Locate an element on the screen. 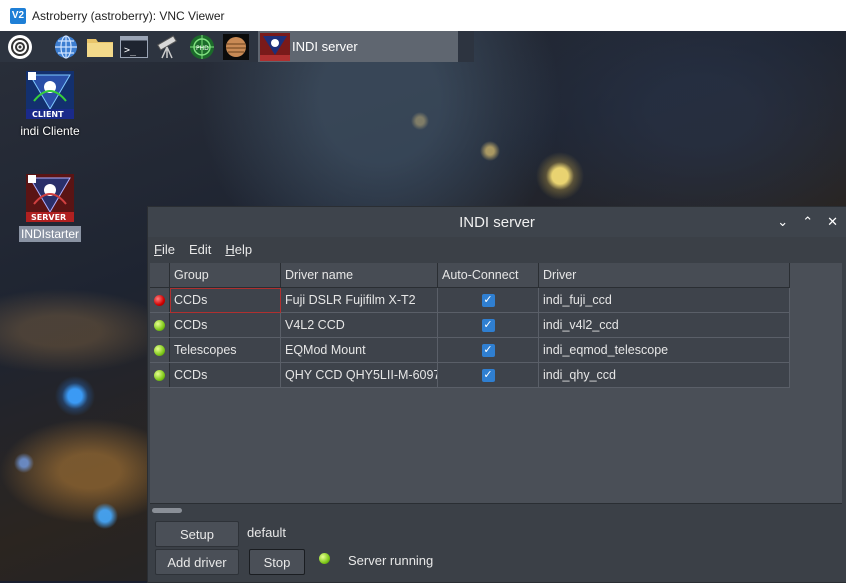 The image size is (846, 583). cell-driver-name: EQMod Mount is located at coordinates (359, 350).